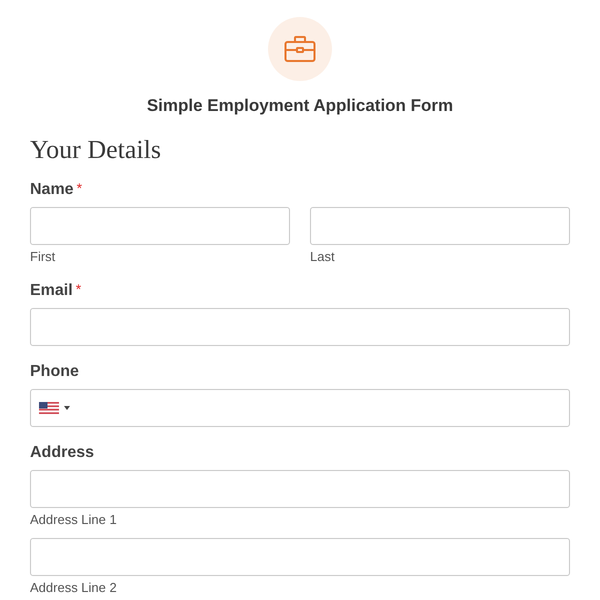  I want to click on field-sublabel: Address Line 2, so click(74, 588).